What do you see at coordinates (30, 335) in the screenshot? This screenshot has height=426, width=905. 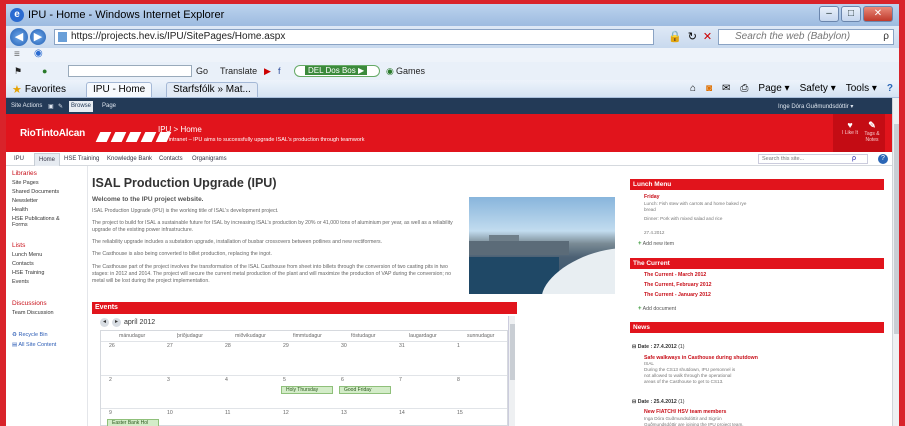 I see `ql-recycle-bin: ♻ Recycle Bin` at bounding box center [30, 335].